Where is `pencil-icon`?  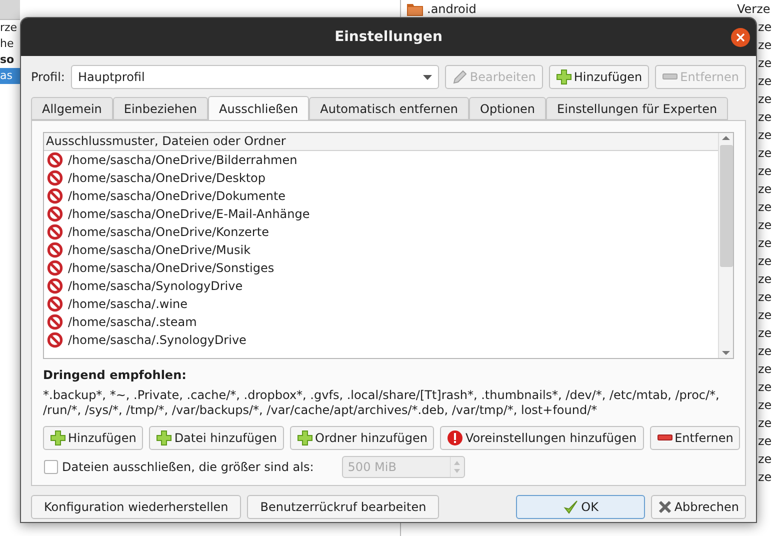
pencil-icon is located at coordinates (460, 77).